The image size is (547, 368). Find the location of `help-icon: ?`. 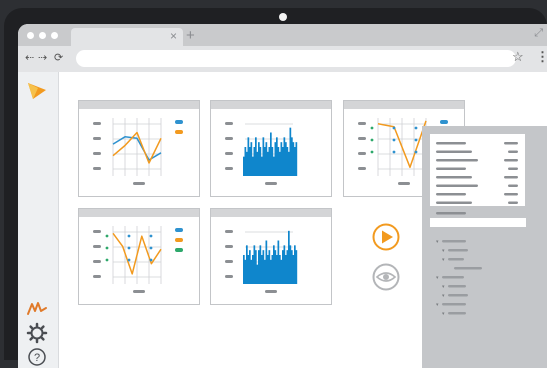

help-icon: ? is located at coordinates (37, 357).